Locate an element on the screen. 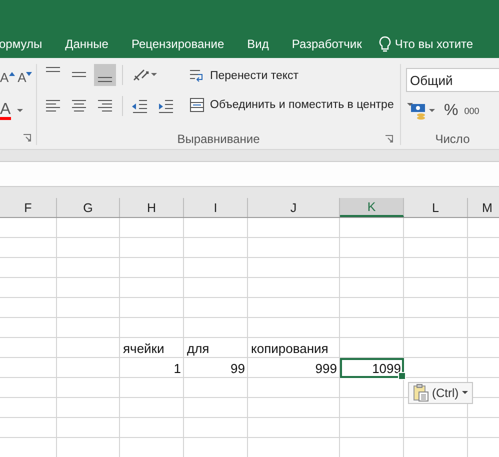  merge-cells-icon is located at coordinates (197, 105).